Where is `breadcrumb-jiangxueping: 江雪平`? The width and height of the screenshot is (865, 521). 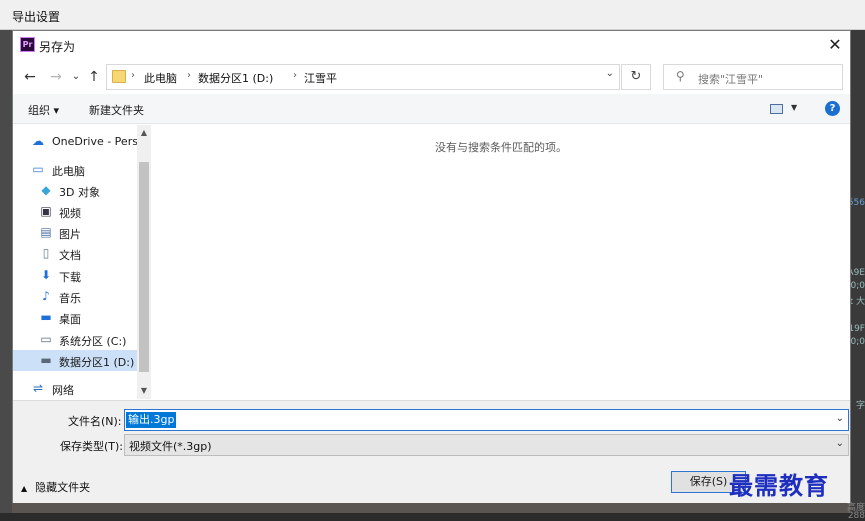 breadcrumb-jiangxueping: 江雪平 is located at coordinates (320, 78).